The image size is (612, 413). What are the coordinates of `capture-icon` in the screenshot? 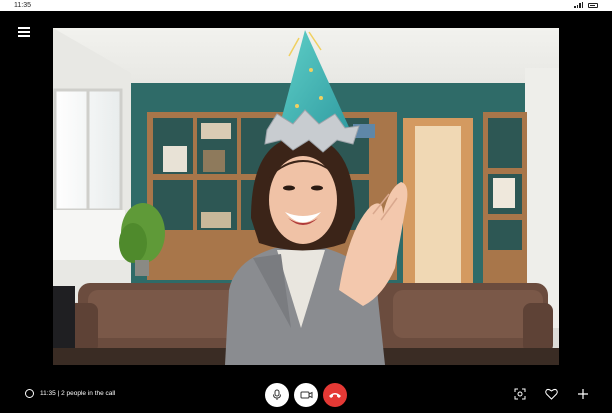 It's located at (520, 394).